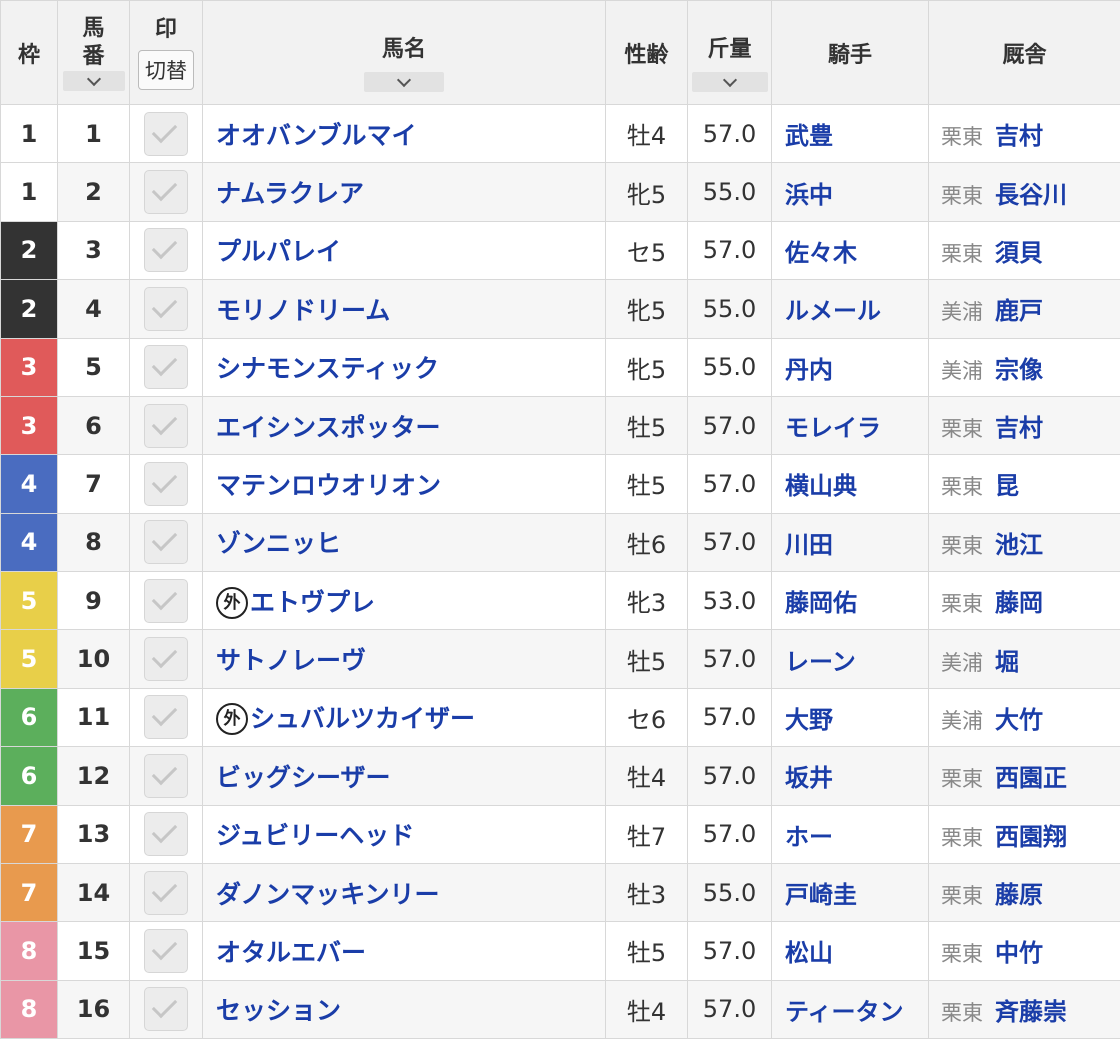 Image resolution: width=1120 pixels, height=1039 pixels. What do you see at coordinates (404, 250) in the screenshot?
I see `horse-name-cell: プルパレイ` at bounding box center [404, 250].